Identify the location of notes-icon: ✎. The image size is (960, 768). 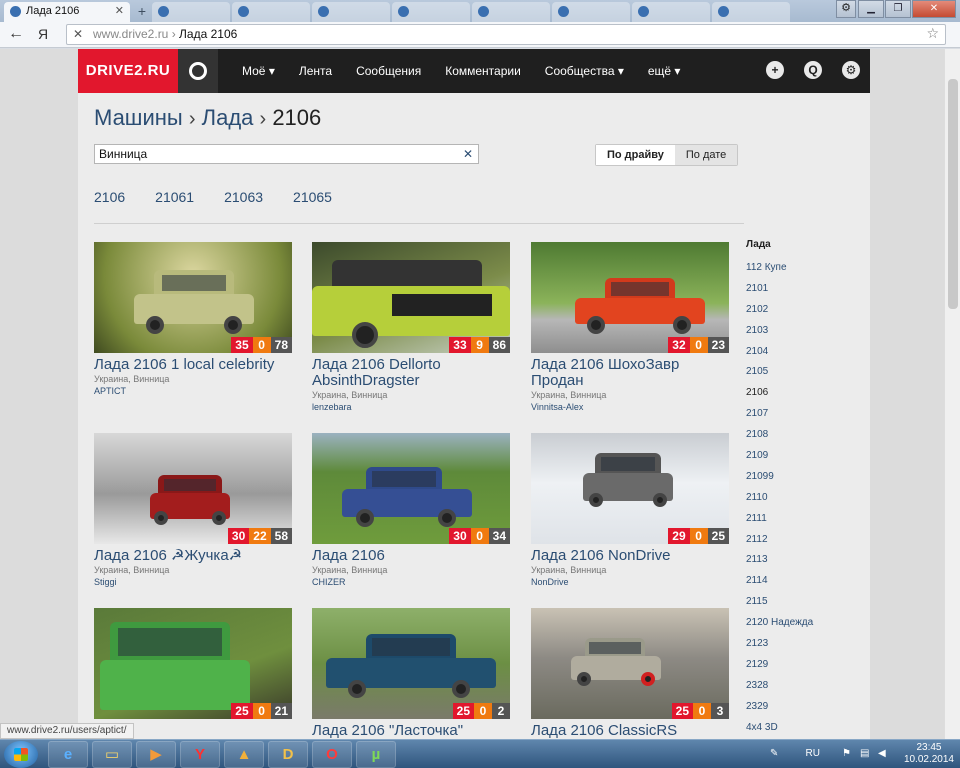
(776, 754).